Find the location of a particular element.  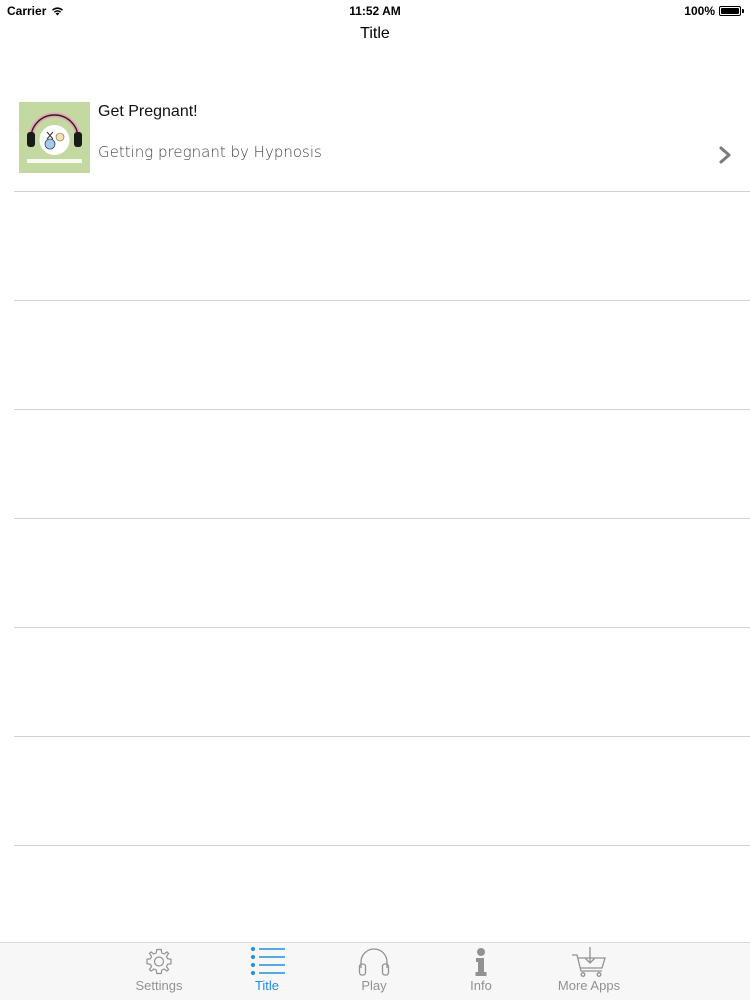

info-icon is located at coordinates (481, 962).